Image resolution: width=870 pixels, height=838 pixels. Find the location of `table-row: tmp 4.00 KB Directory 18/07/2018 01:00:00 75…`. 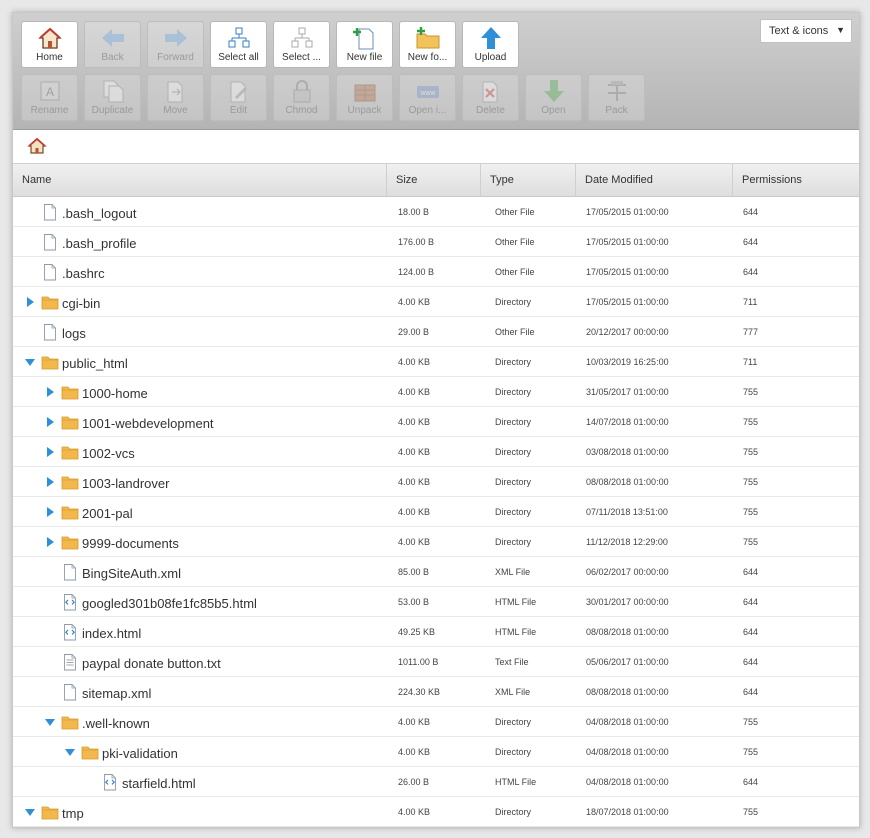

table-row: tmp 4.00 KB Directory 18/07/2018 01:00:00 75… is located at coordinates (436, 812).